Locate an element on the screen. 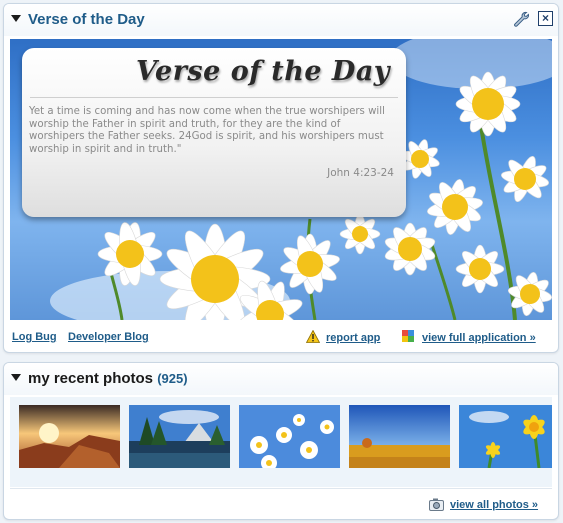 The height and width of the screenshot is (523, 563). verse-card-heading: Verse of the Day is located at coordinates (263, 71).